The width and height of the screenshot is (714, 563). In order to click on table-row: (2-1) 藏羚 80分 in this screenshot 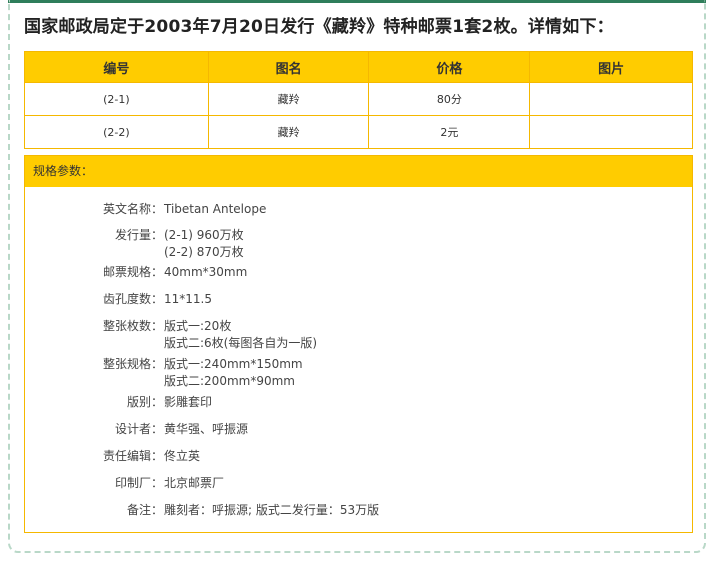, I will do `click(358, 99)`.